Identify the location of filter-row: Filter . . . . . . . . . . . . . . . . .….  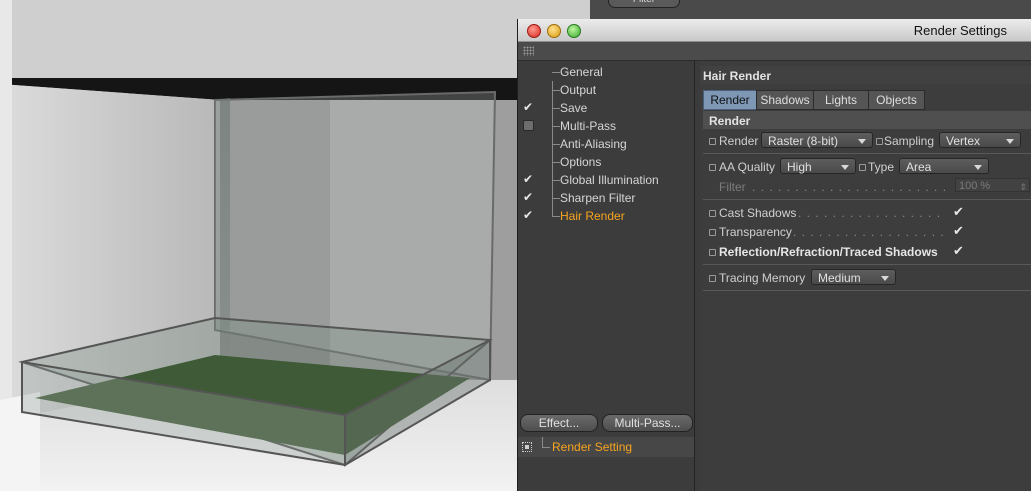
(865, 187).